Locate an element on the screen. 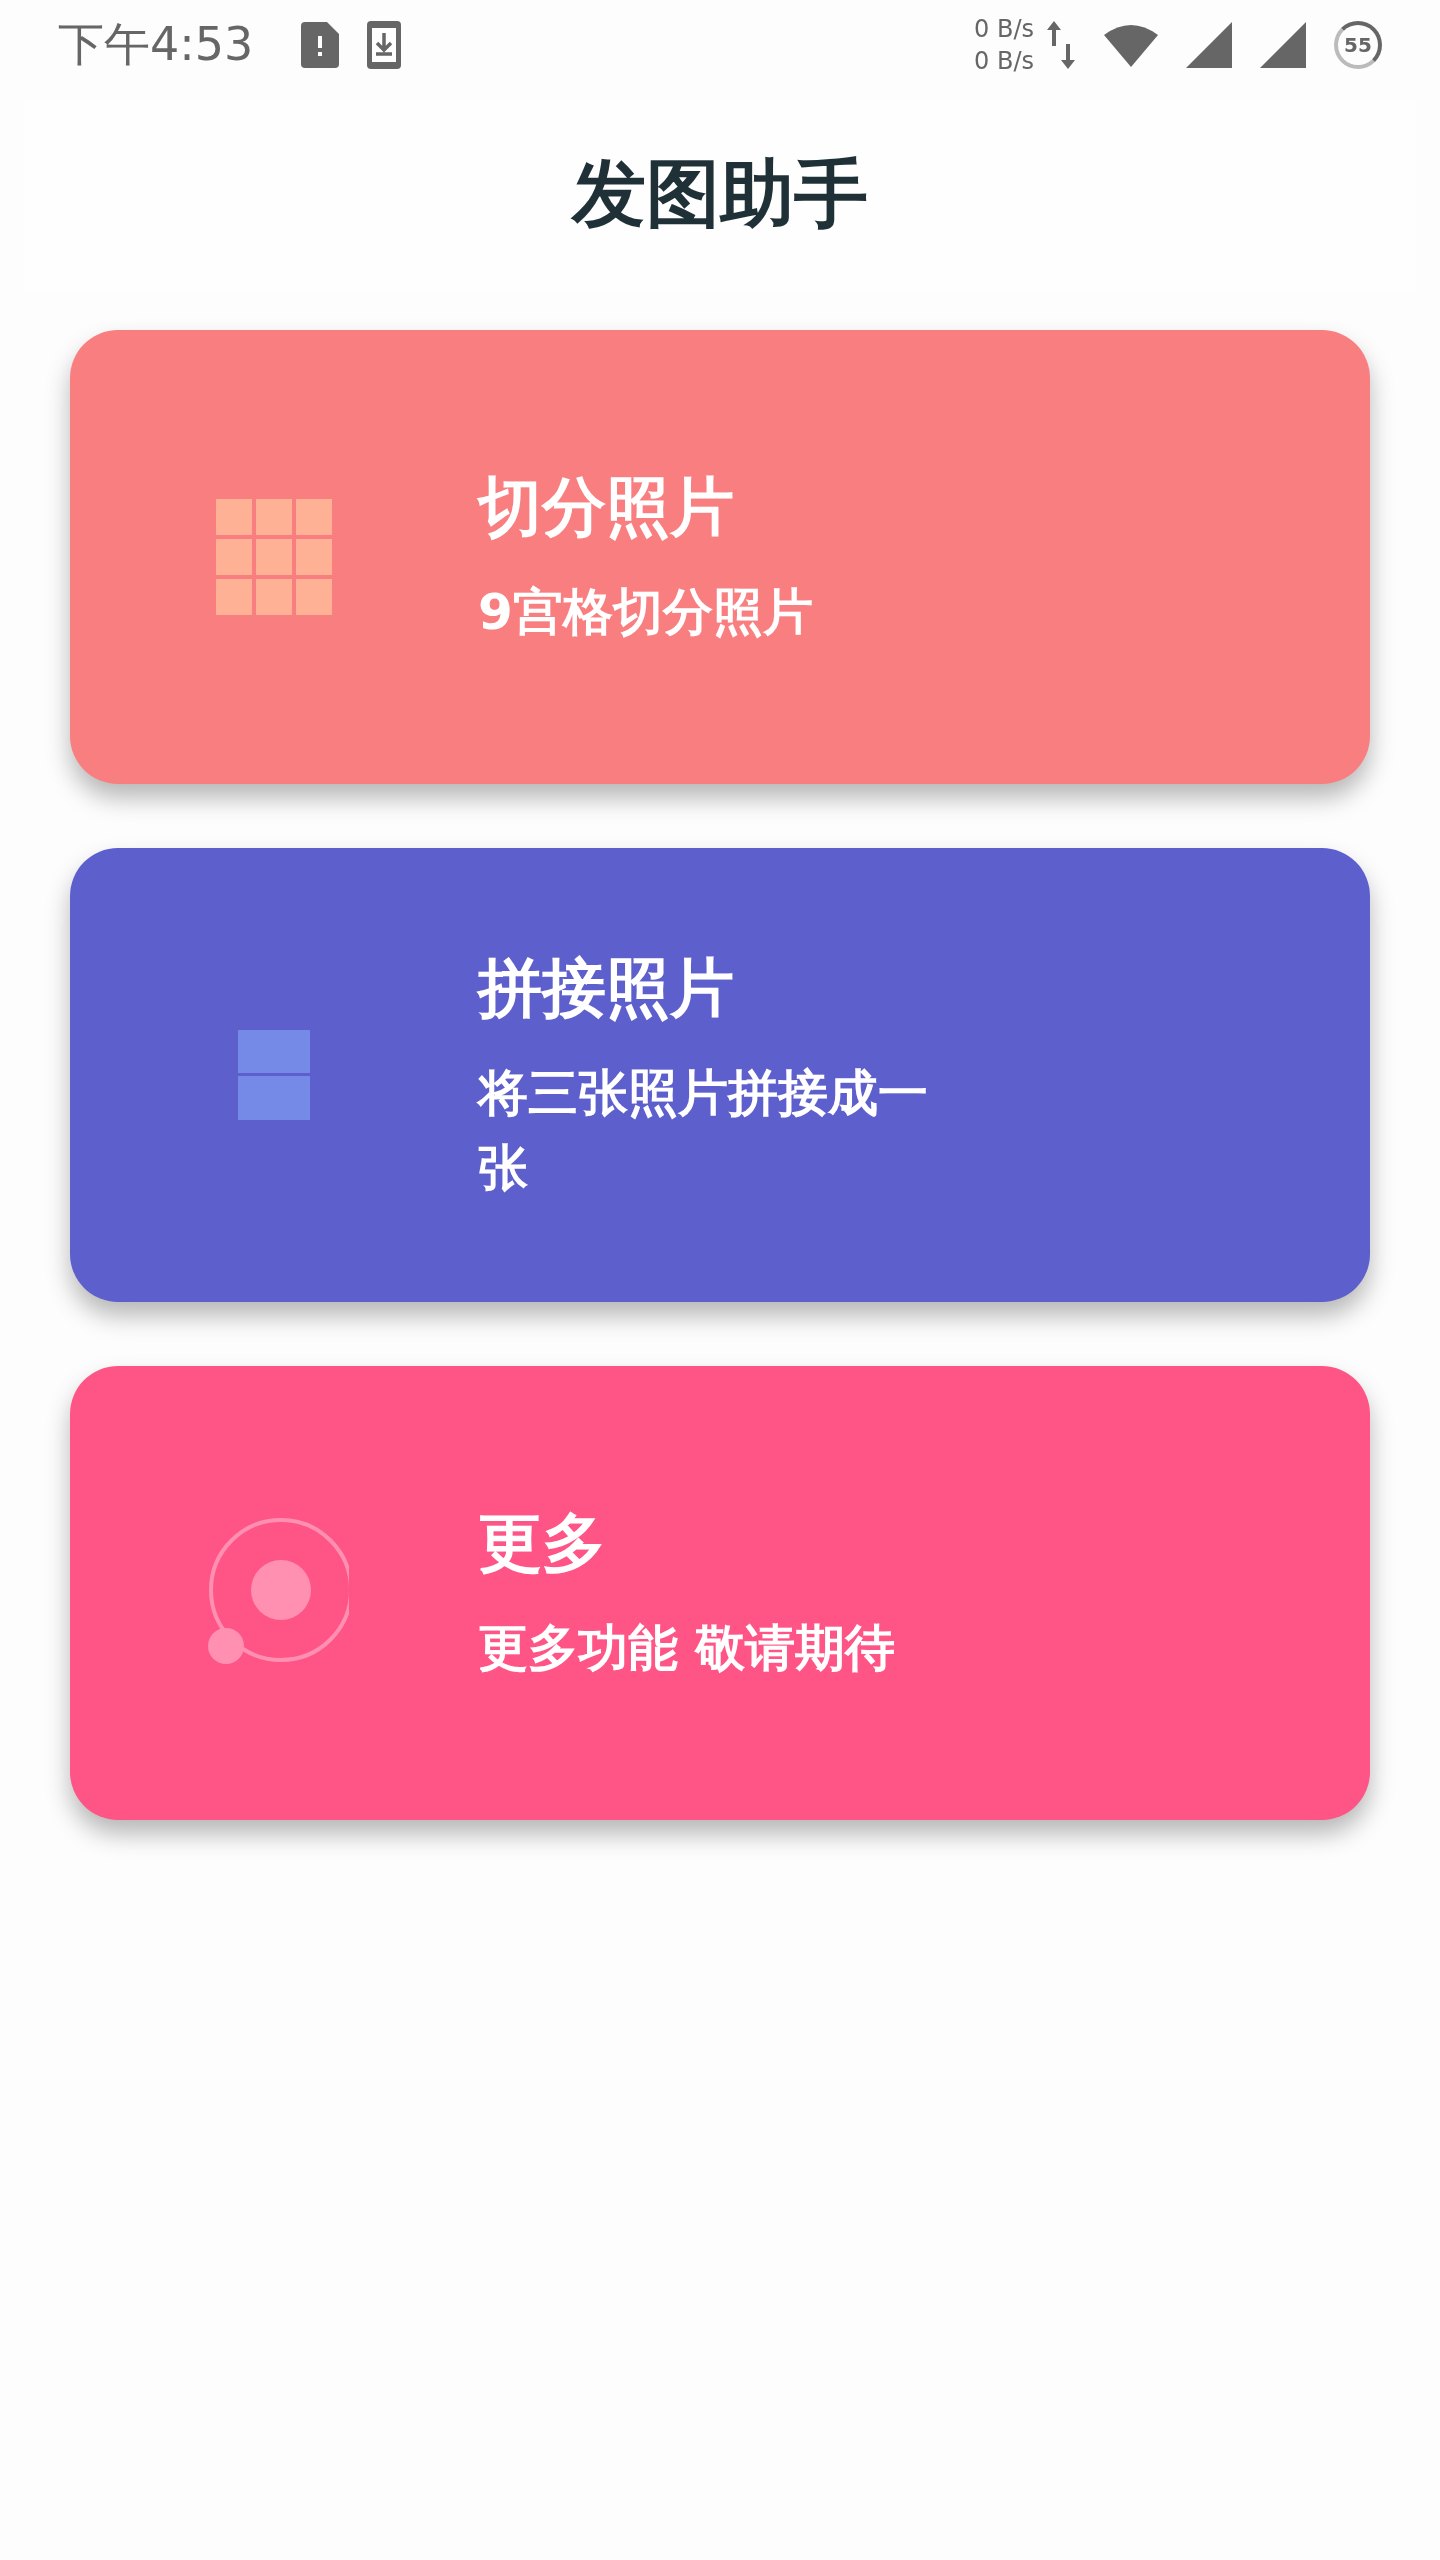  download-speed: 0 B/s is located at coordinates (1004, 61).